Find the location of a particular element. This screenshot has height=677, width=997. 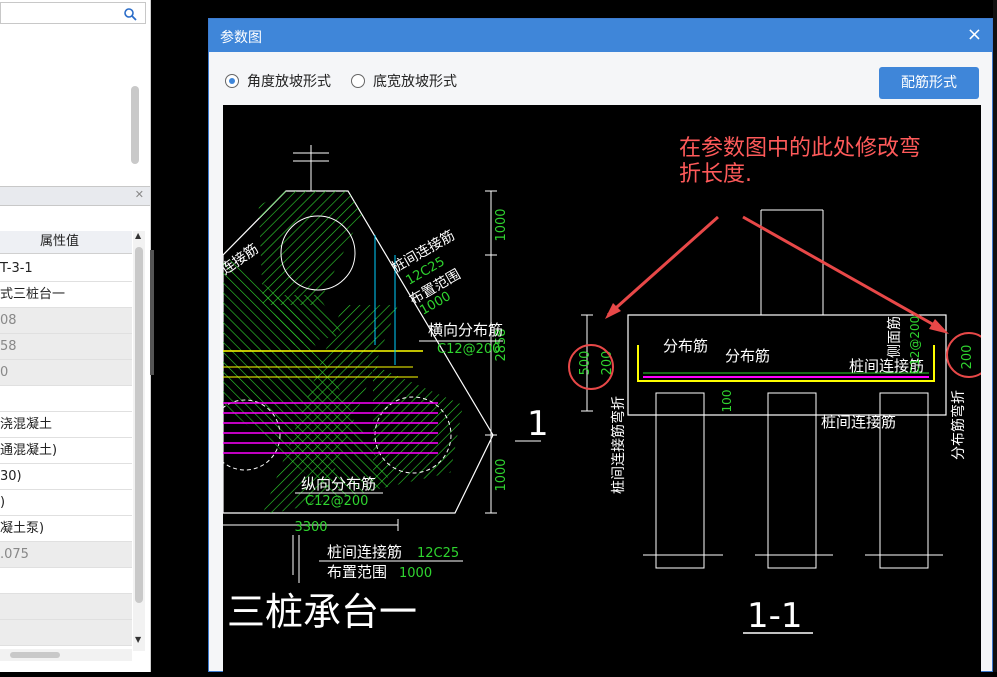

property-value: 58 is located at coordinates (8, 346).